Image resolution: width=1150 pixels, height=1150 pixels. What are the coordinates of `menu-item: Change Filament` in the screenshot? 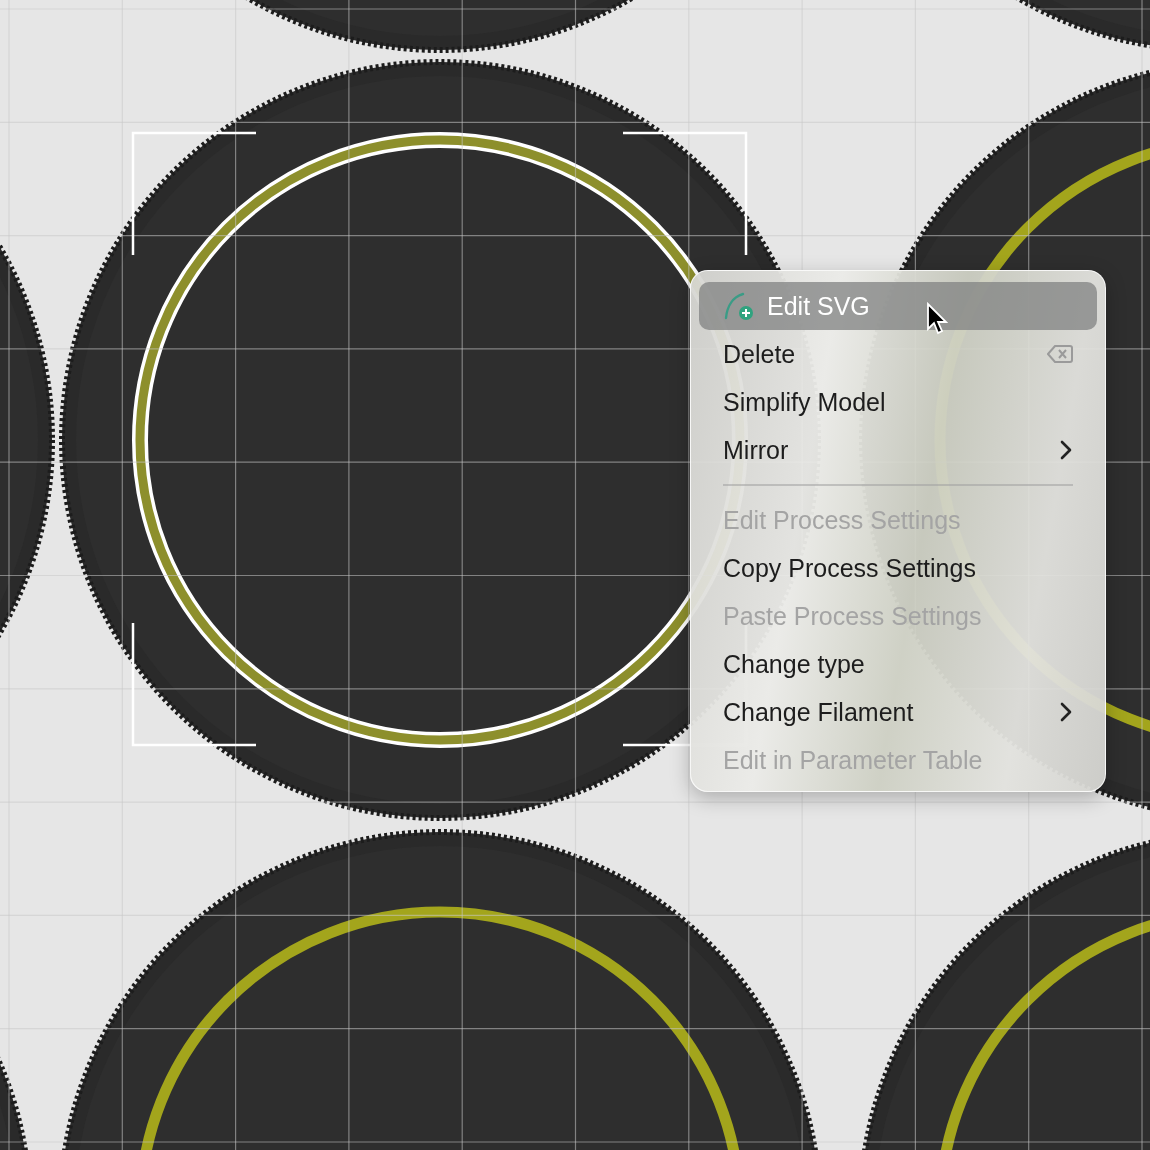 It's located at (898, 712).